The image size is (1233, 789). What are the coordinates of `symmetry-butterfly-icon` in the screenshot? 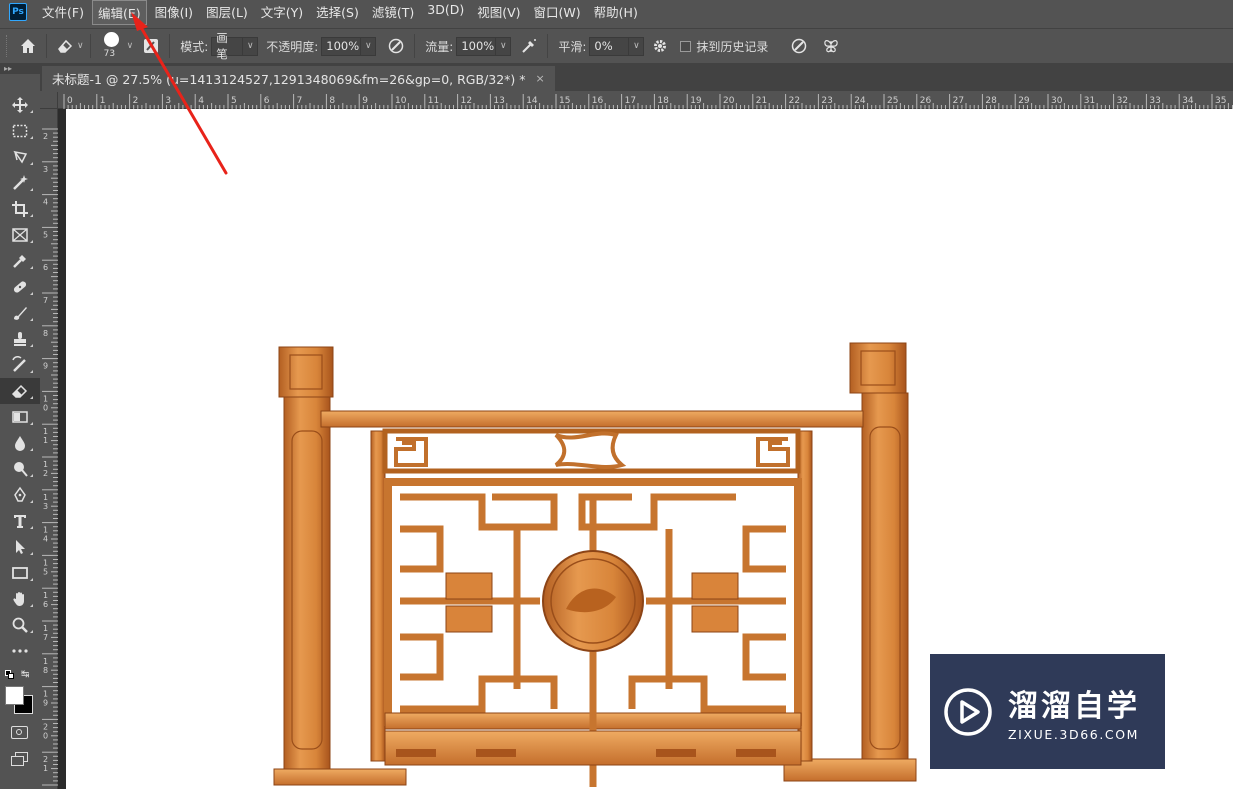 It's located at (831, 46).